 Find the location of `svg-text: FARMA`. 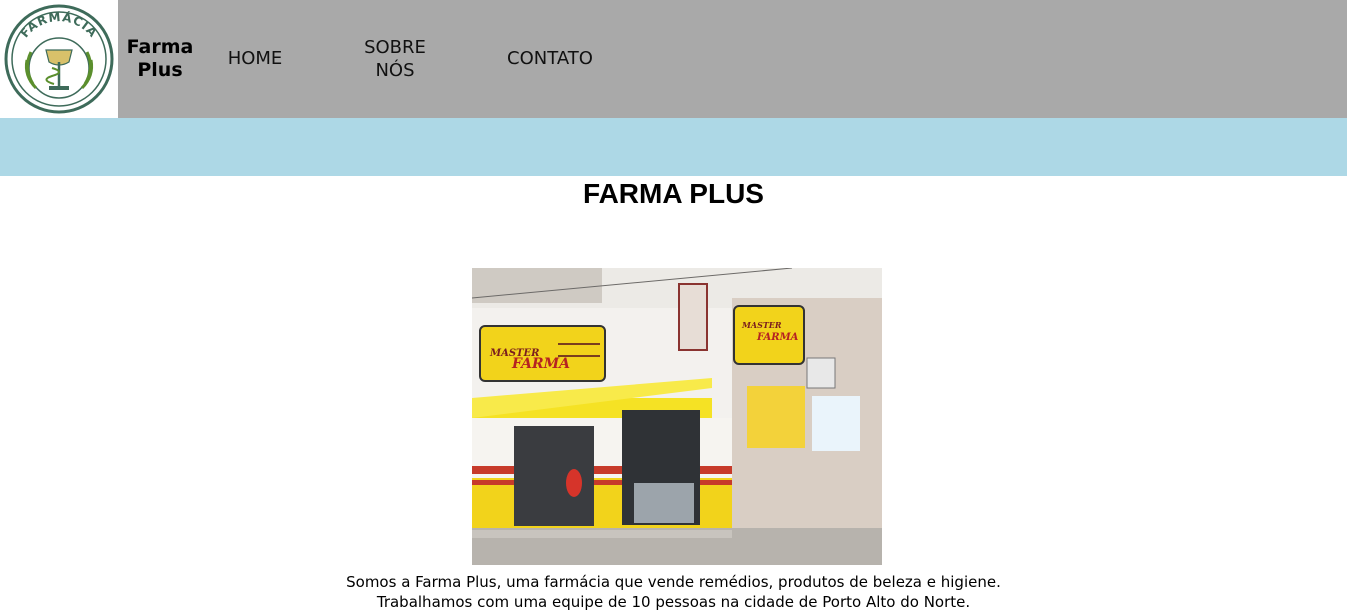

svg-text: FARMA is located at coordinates (777, 337).